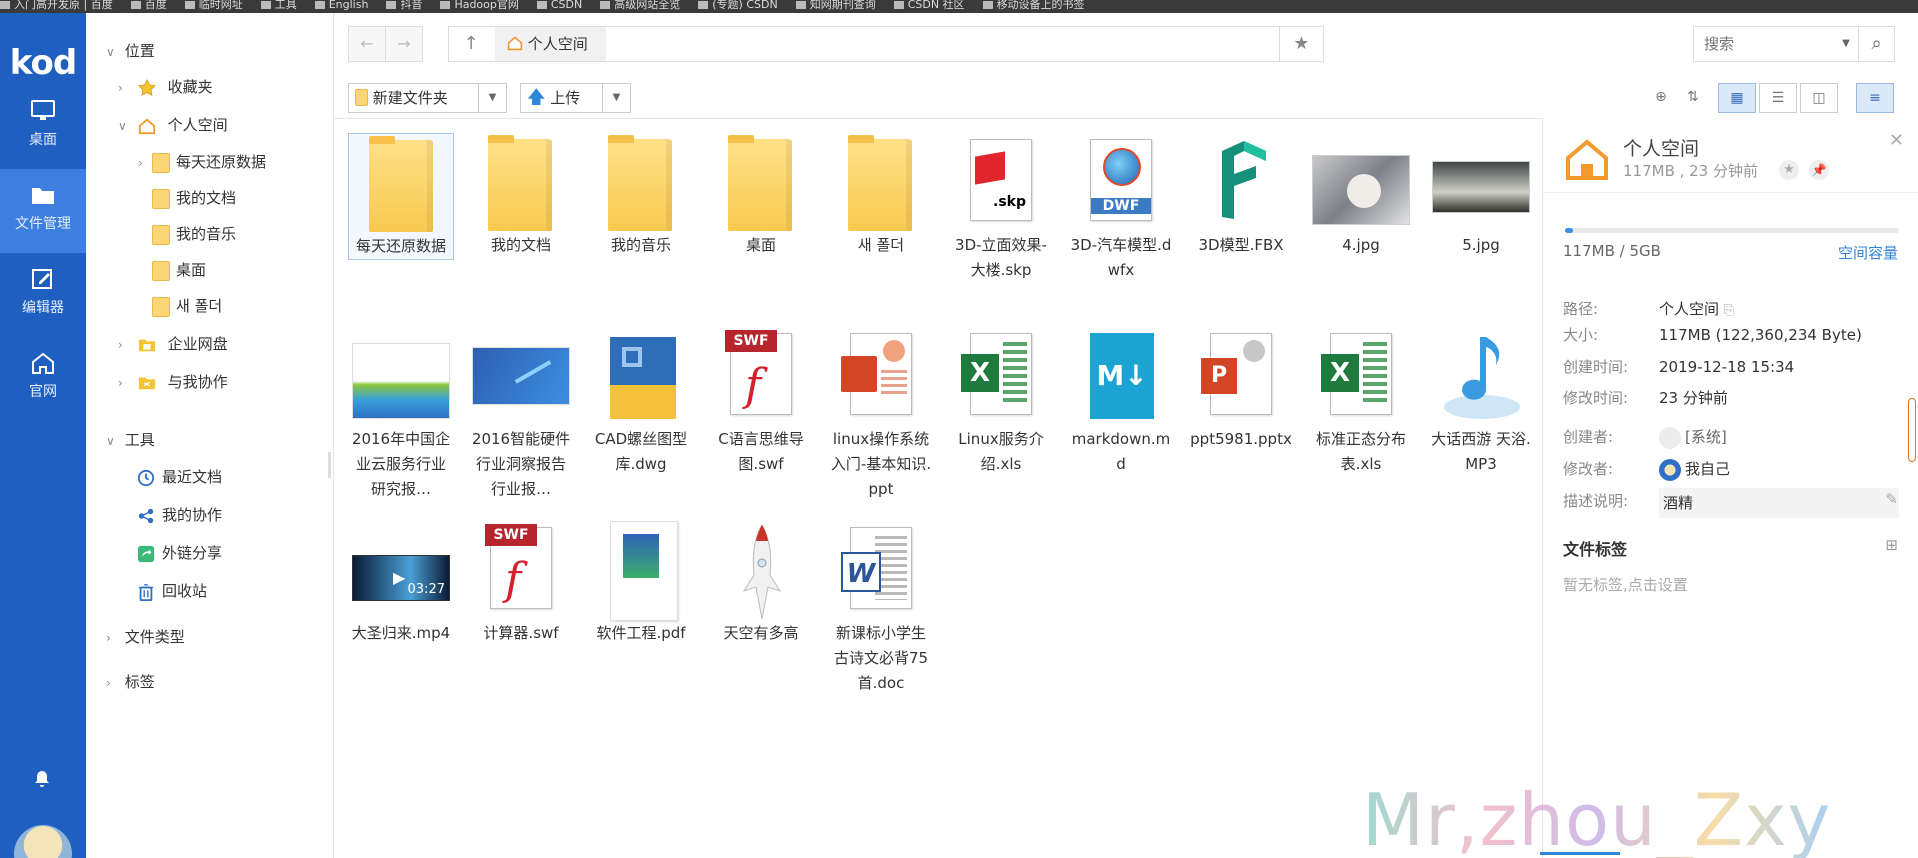 This screenshot has width=1918, height=858. Describe the element at coordinates (1001, 402) in the screenshot. I see `file-item: X Linux服务介绍.xls` at that location.